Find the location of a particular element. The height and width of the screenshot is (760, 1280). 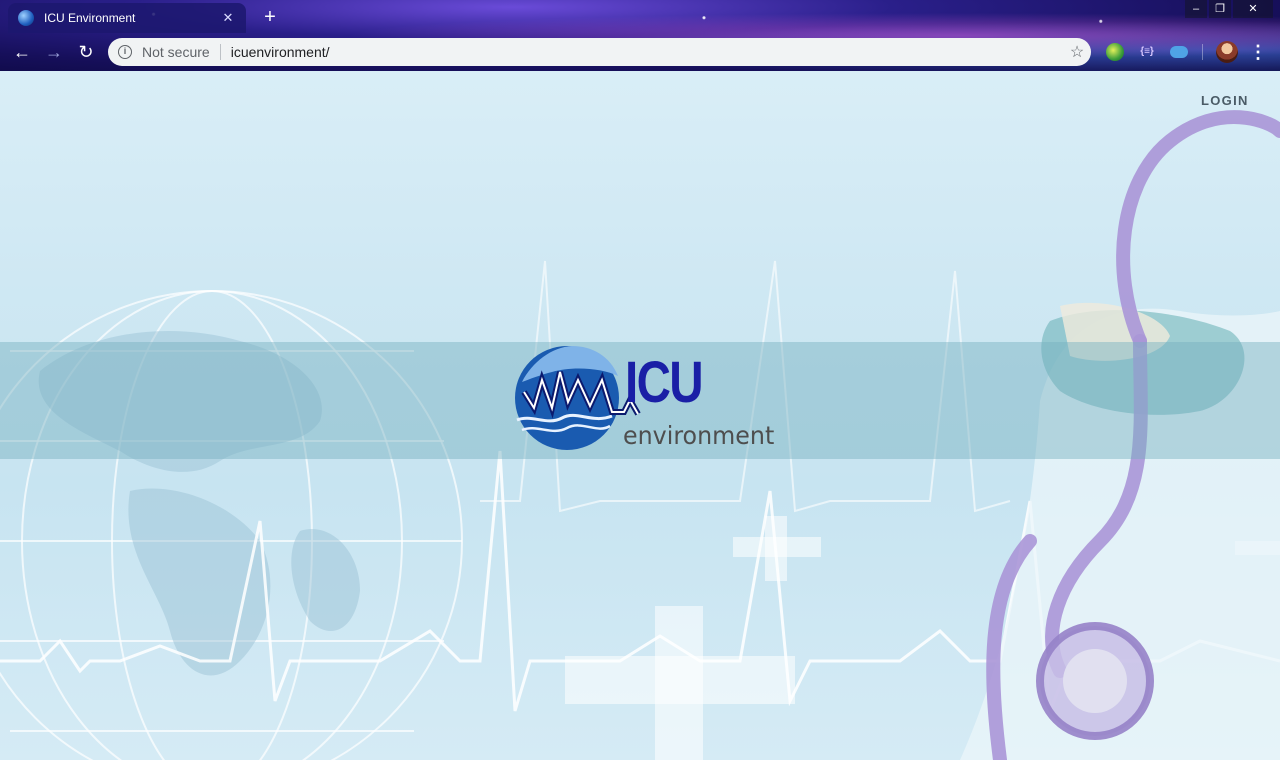

new-tab-button: + is located at coordinates (270, 18).